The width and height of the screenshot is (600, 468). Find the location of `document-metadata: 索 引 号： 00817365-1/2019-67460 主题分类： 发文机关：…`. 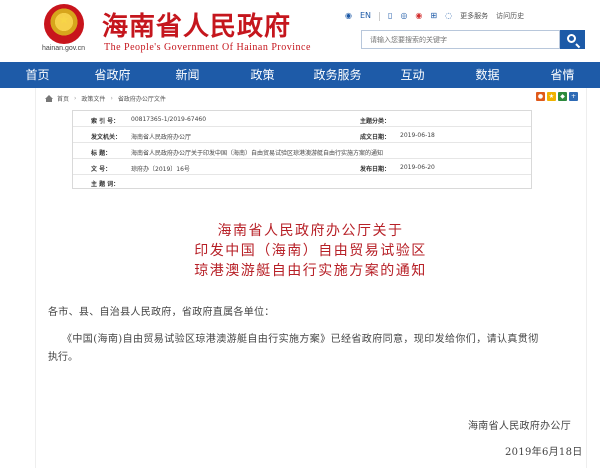

document-metadata: 索 引 号： 00817365-1/2019-67460 主题分类： 发文机关：… is located at coordinates (302, 149).